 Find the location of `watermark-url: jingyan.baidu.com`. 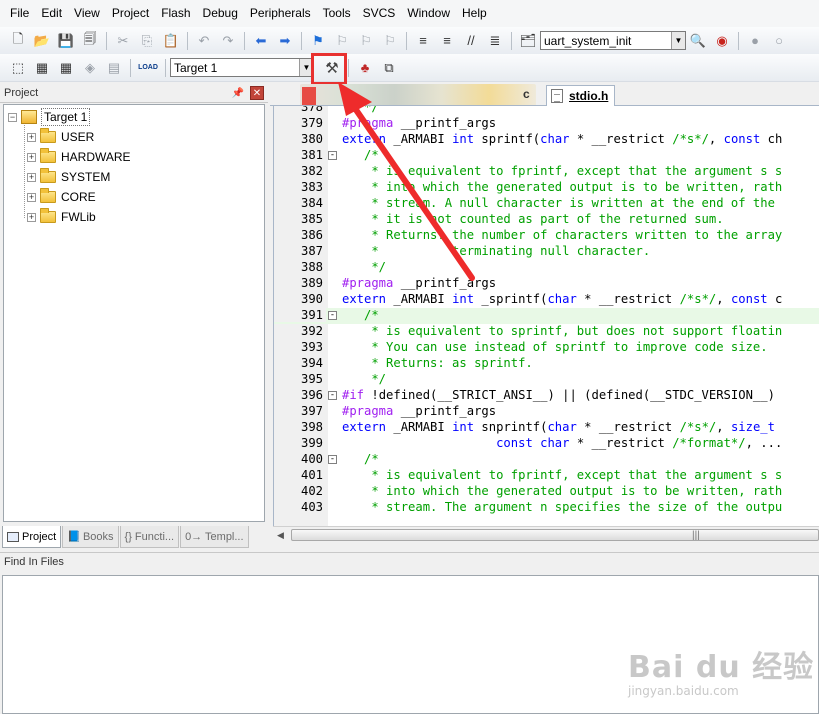

watermark-url: jingyan.baidu.com is located at coordinates (683, 691).